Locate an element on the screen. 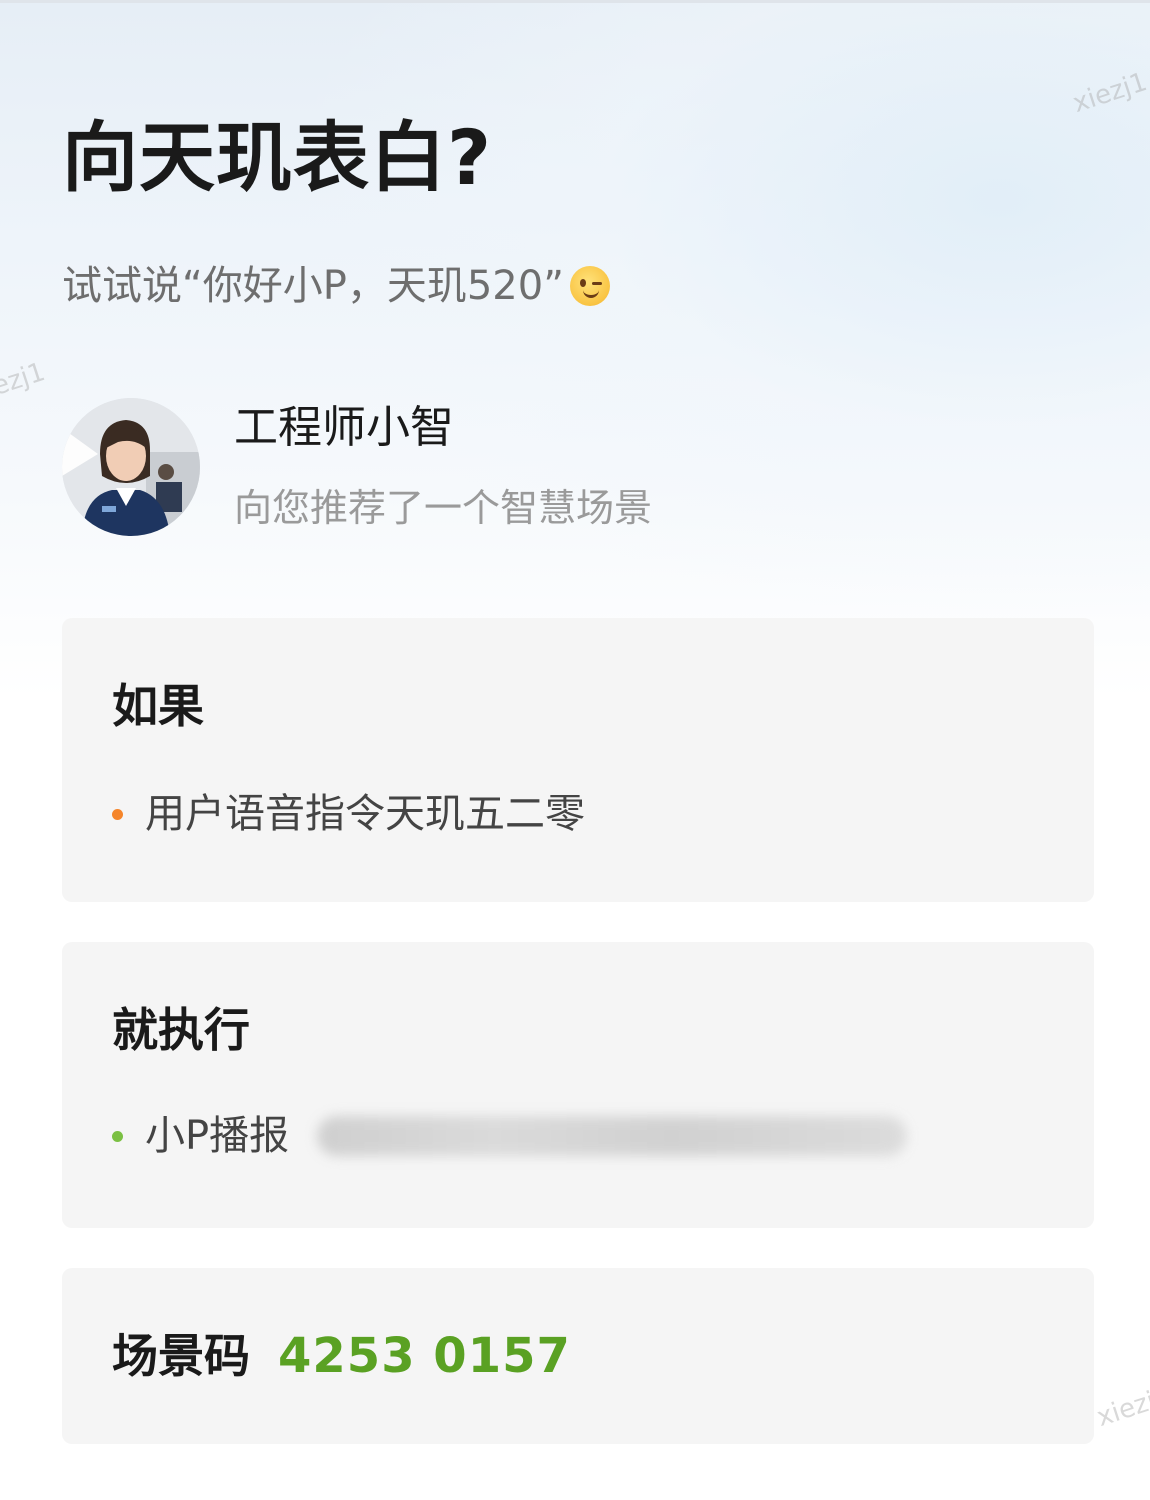 The width and height of the screenshot is (1150, 1500). if-condition-text: 用户语音指令天玑五二零 is located at coordinates (365, 814).